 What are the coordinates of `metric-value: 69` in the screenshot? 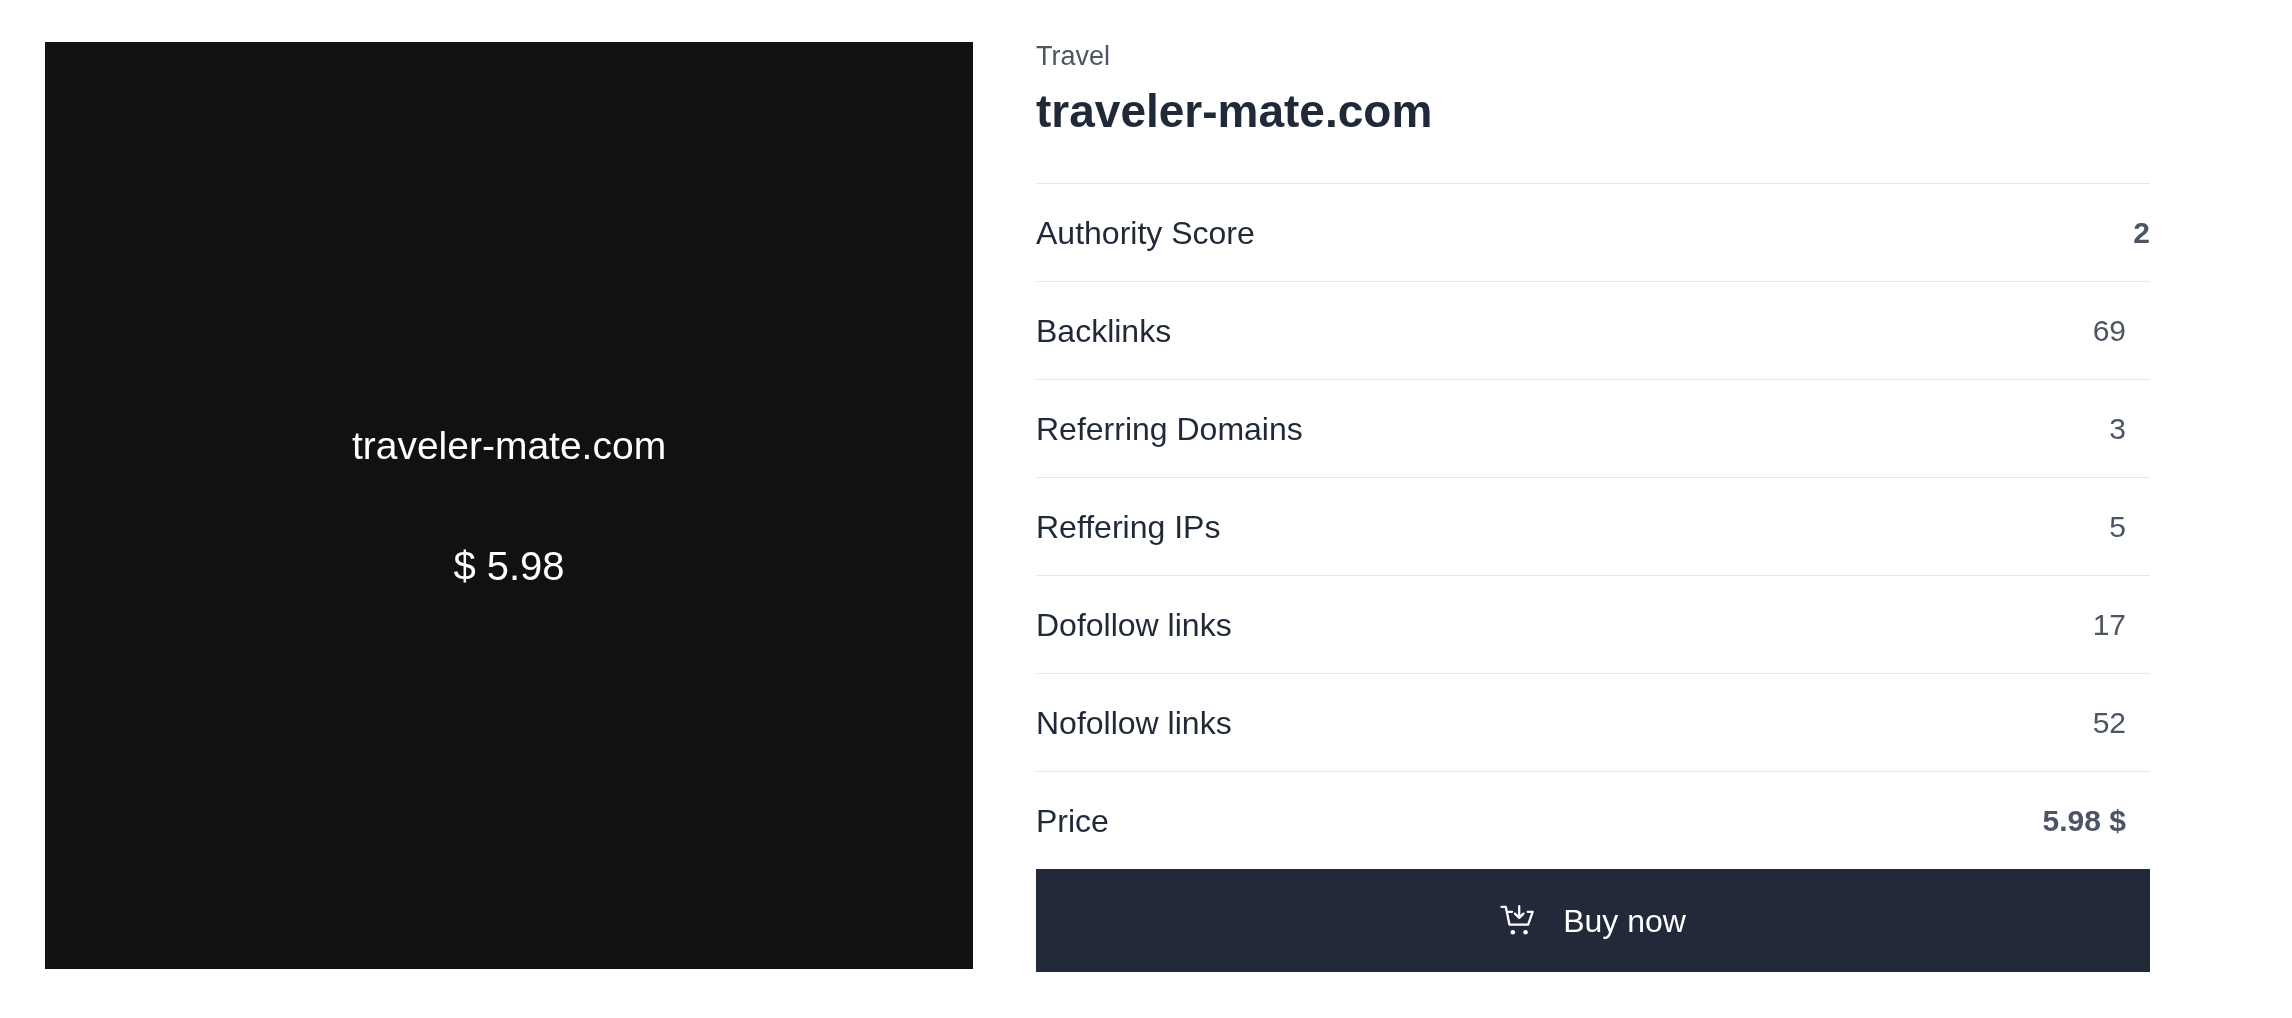 It's located at (2109, 330).